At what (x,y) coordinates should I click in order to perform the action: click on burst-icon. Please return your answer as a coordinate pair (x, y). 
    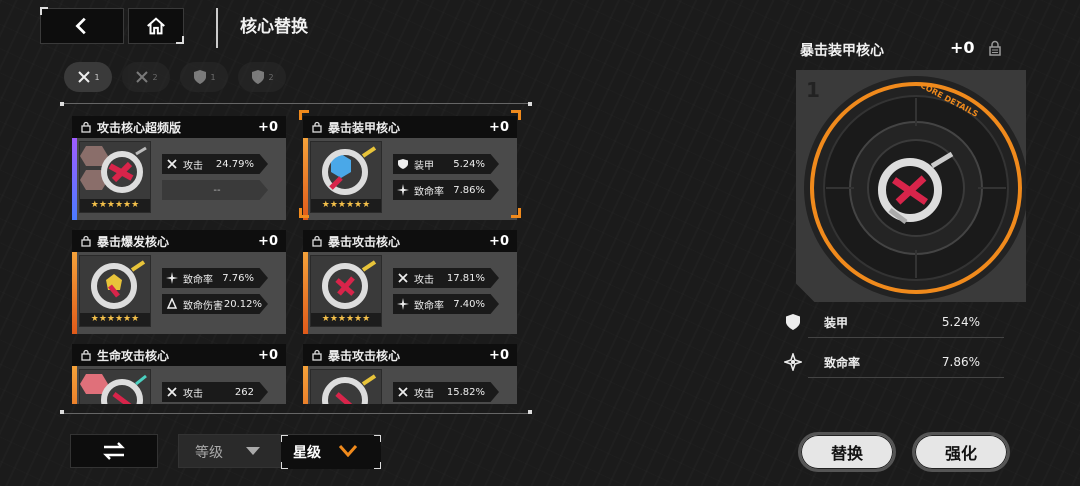
    Looking at the image, I should click on (172, 303).